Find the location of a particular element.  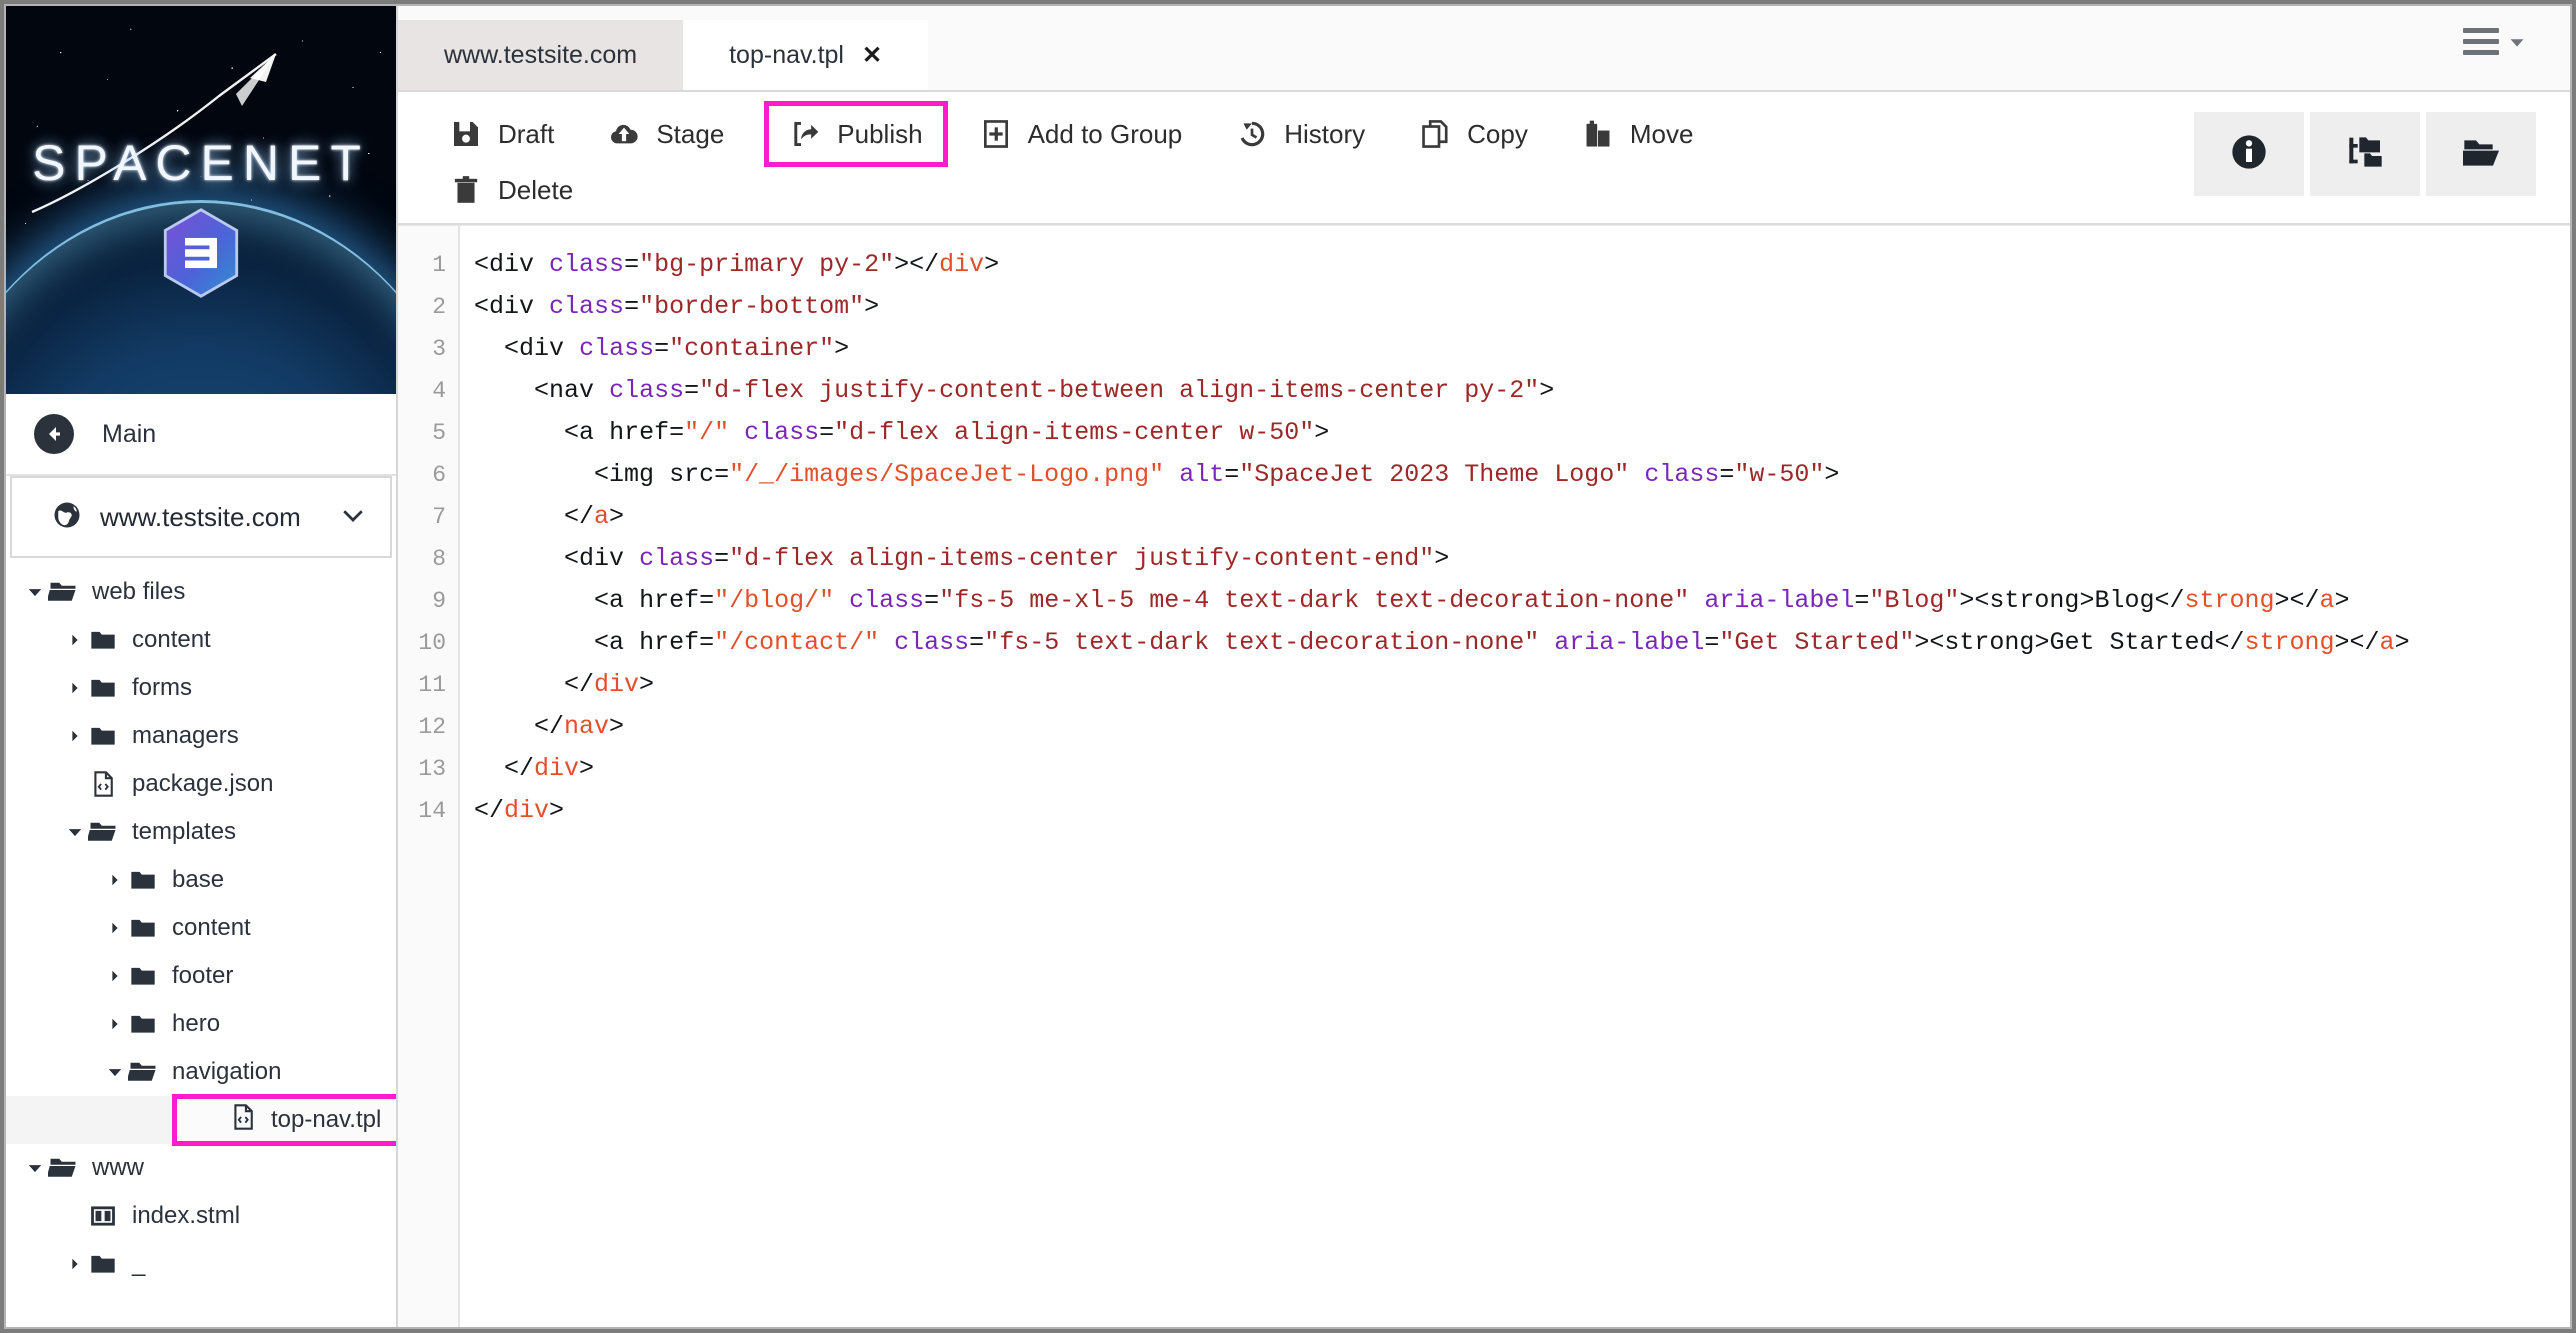

code-line: </nav> is located at coordinates (579, 726).